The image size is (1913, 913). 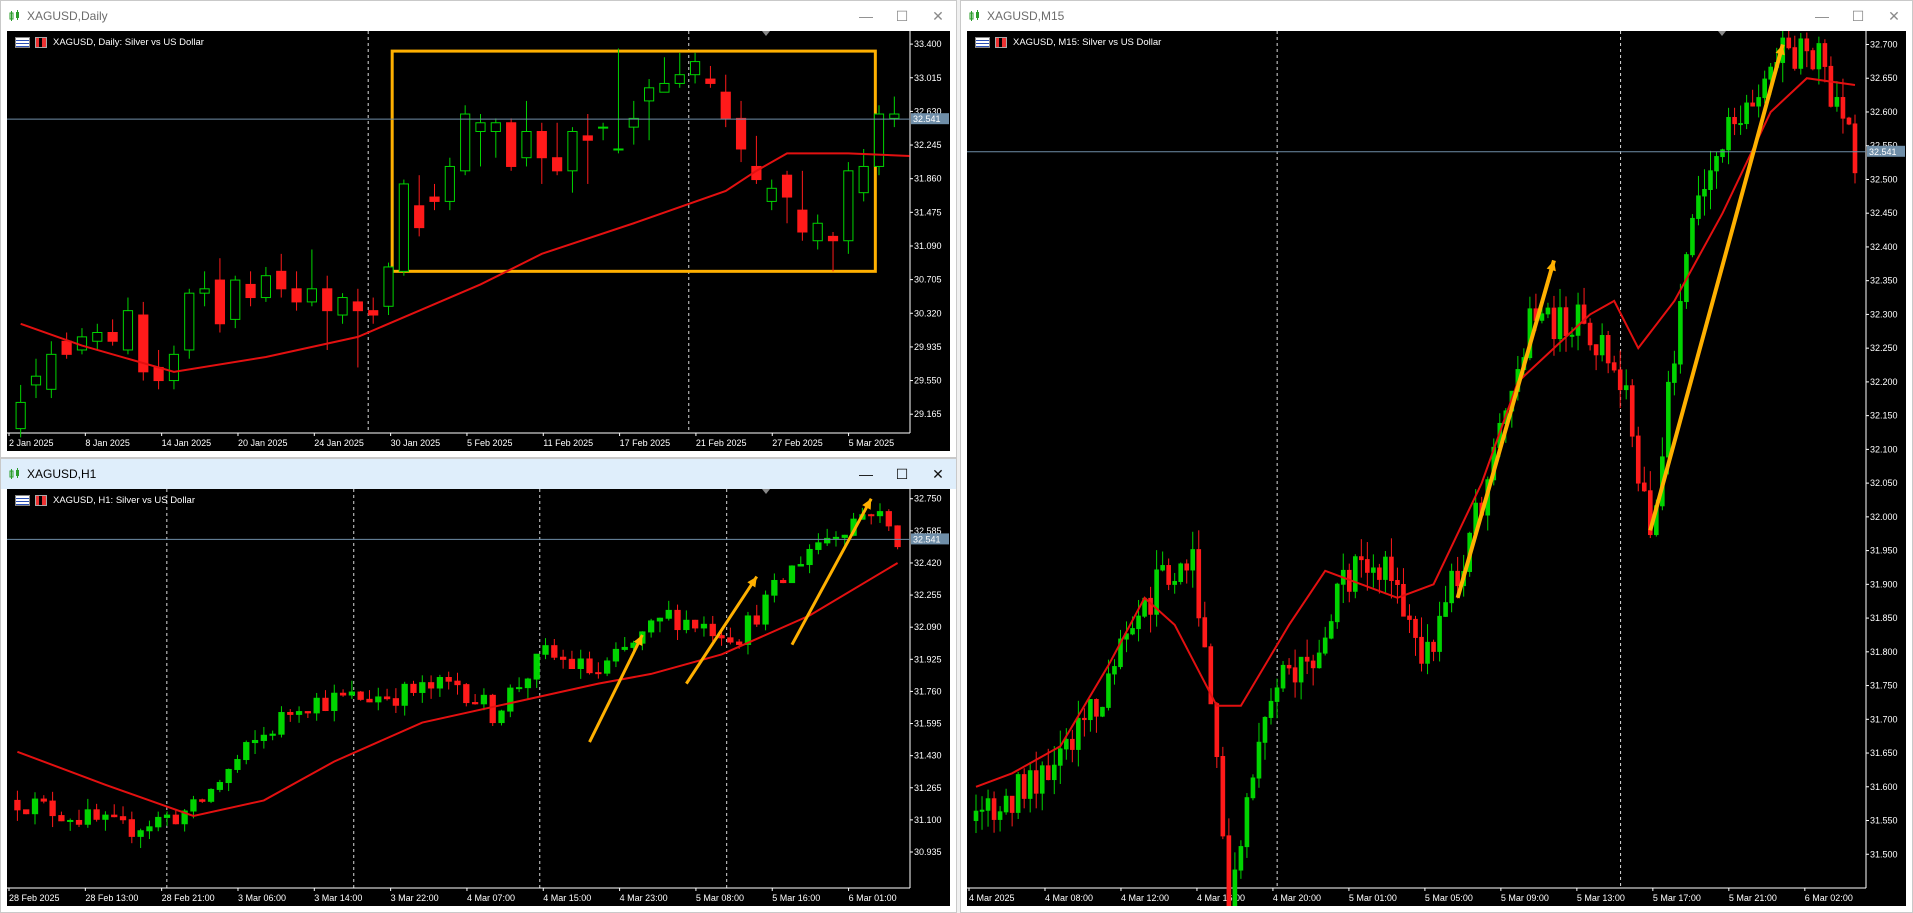 I want to click on m15-titlebar: XAGUSD,M15 — ☐ ✕, so click(x=1436, y=16).